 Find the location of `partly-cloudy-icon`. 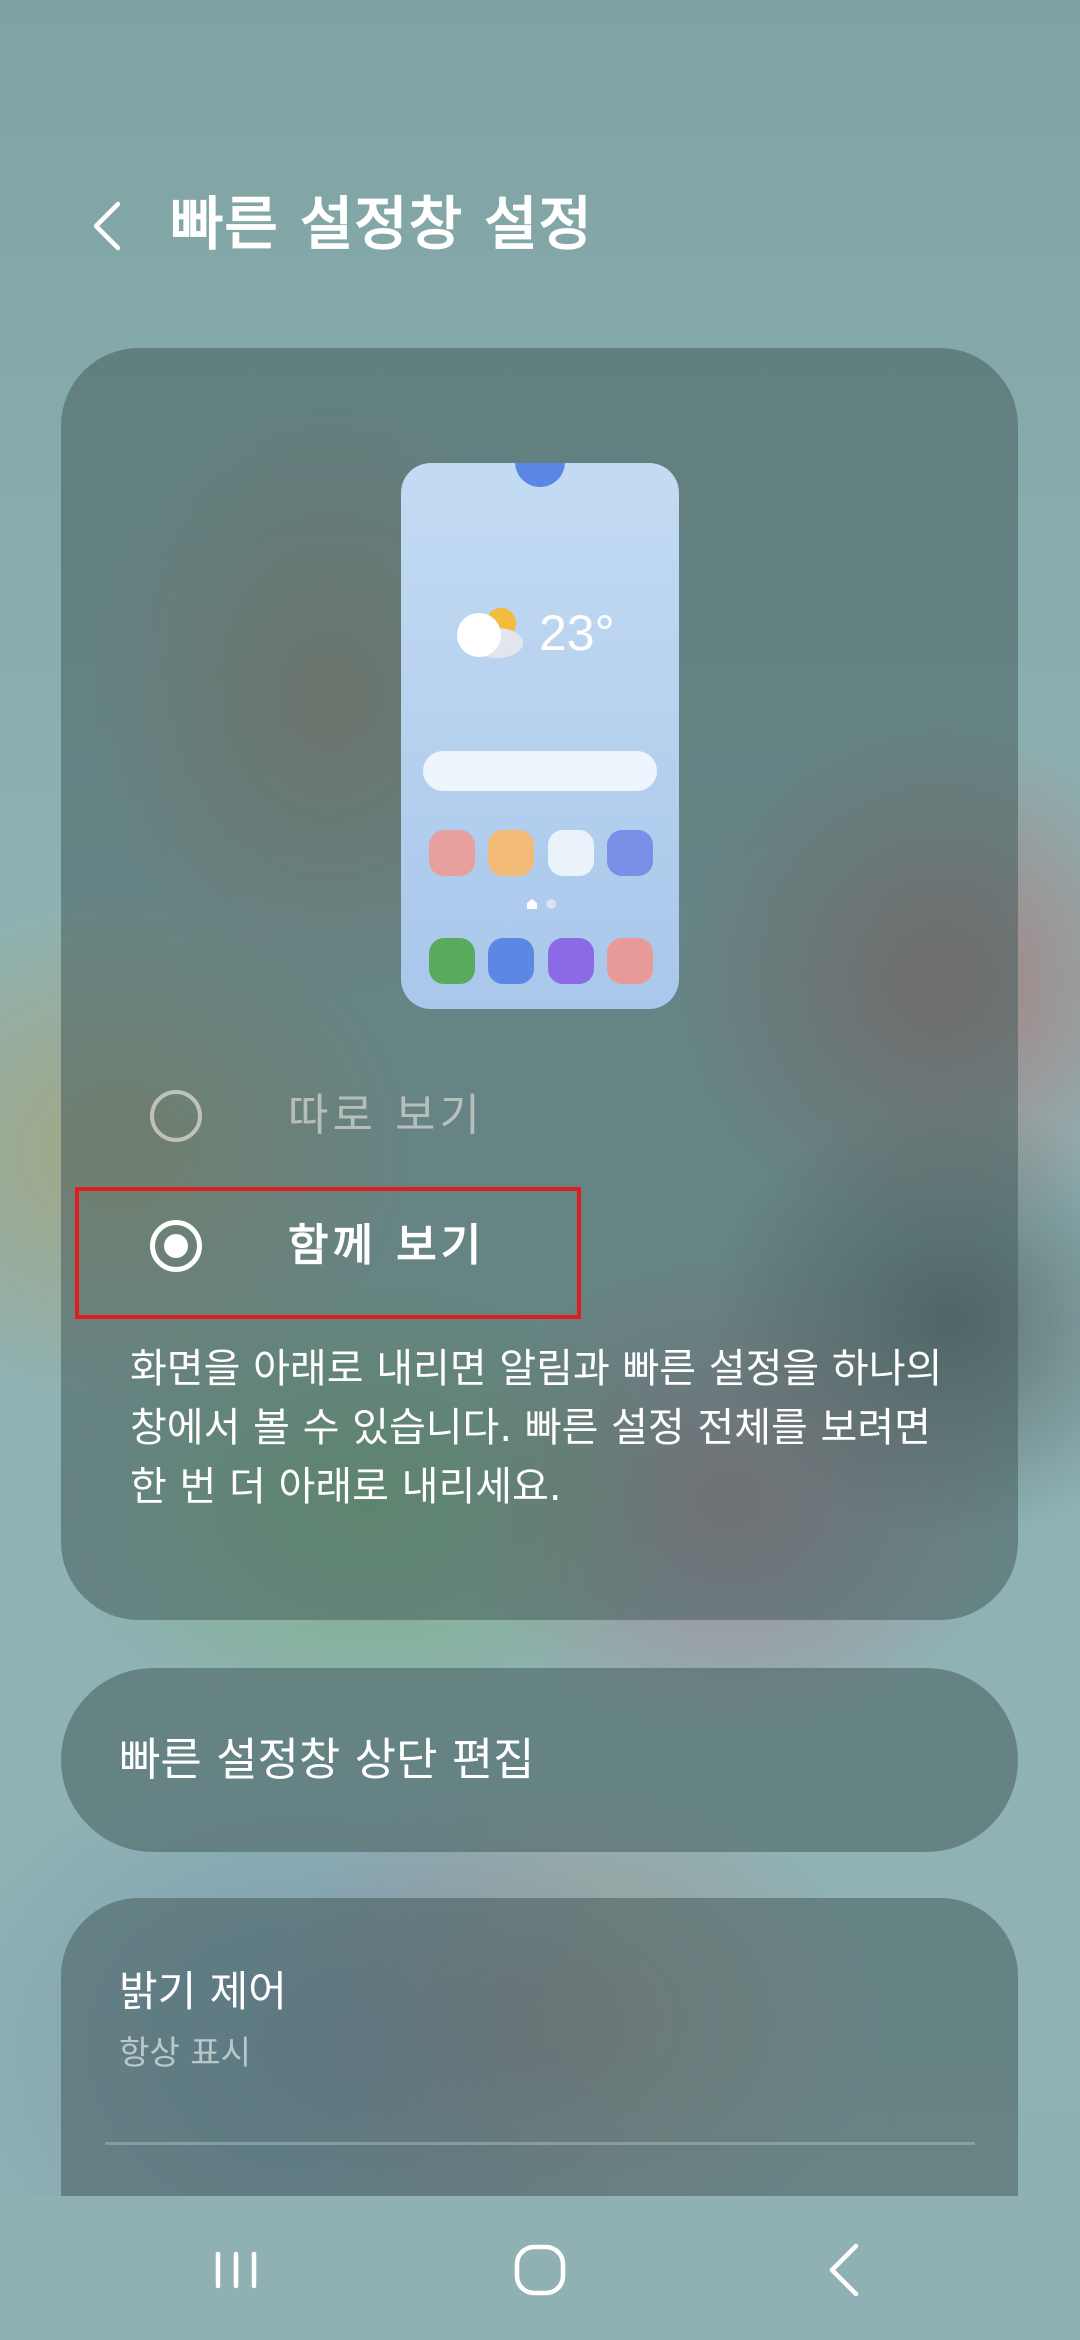

partly-cloudy-icon is located at coordinates (490, 633).